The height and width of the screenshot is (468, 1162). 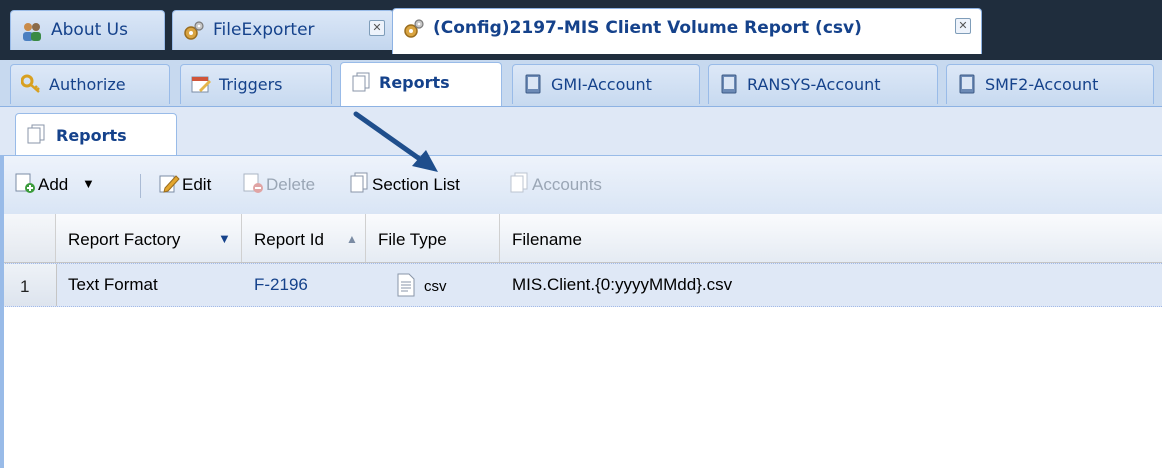 I want to click on calendar-edit-icon, so click(x=201, y=84).